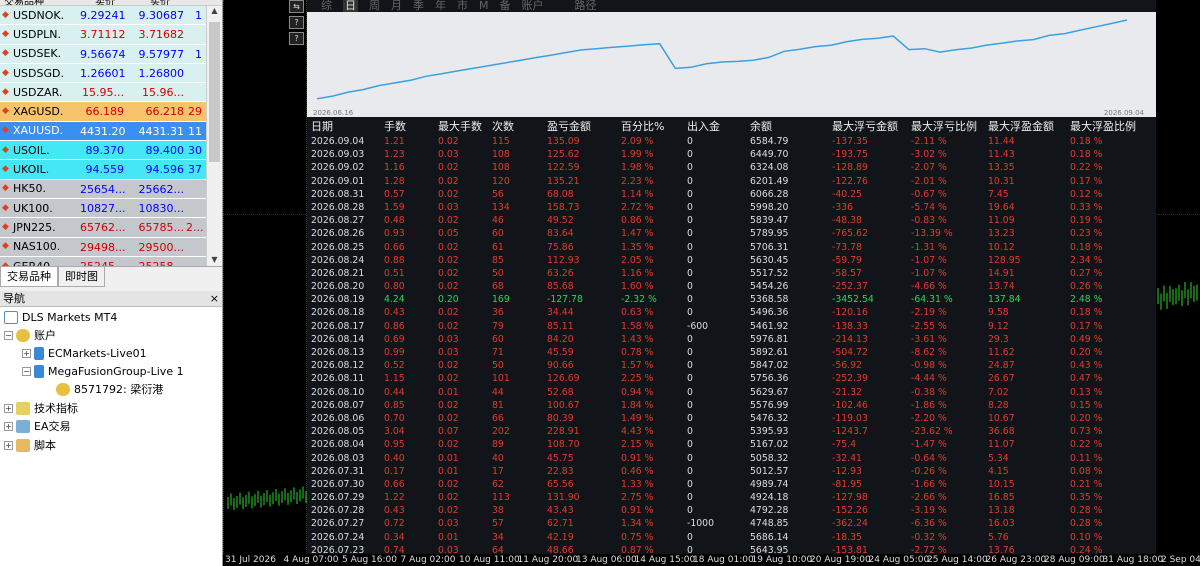 Image resolution: width=1200 pixels, height=566 pixels. What do you see at coordinates (519, 127) in the screenshot?
I see `column-header: 次数` at bounding box center [519, 127].